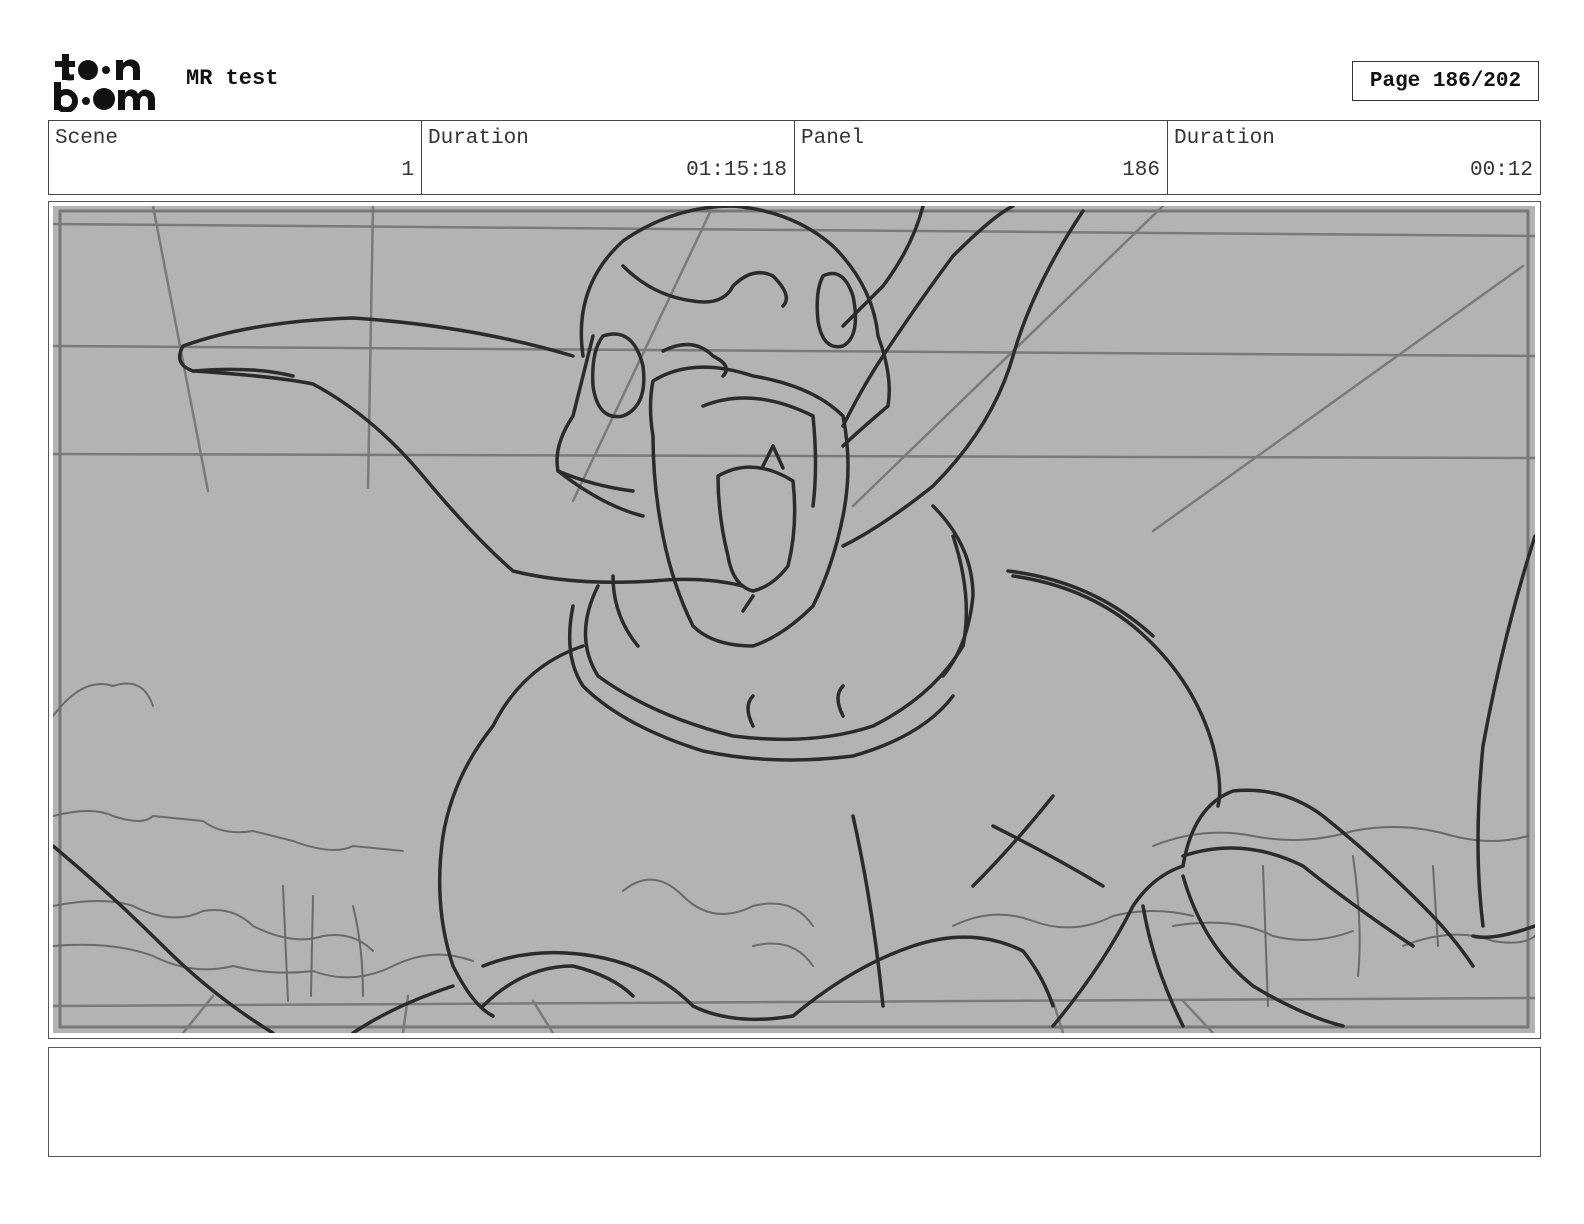 The image size is (1584, 1224). What do you see at coordinates (736, 170) in the screenshot?
I see `scene-duration-value: 01:15:18` at bounding box center [736, 170].